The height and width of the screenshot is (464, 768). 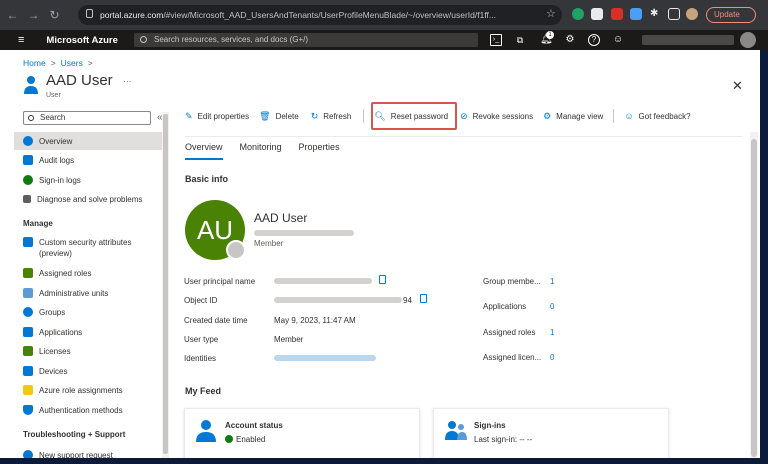 What do you see at coordinates (496, 116) in the screenshot?
I see `revoke-sessions-button: ⊘ Revoke sessions` at bounding box center [496, 116].